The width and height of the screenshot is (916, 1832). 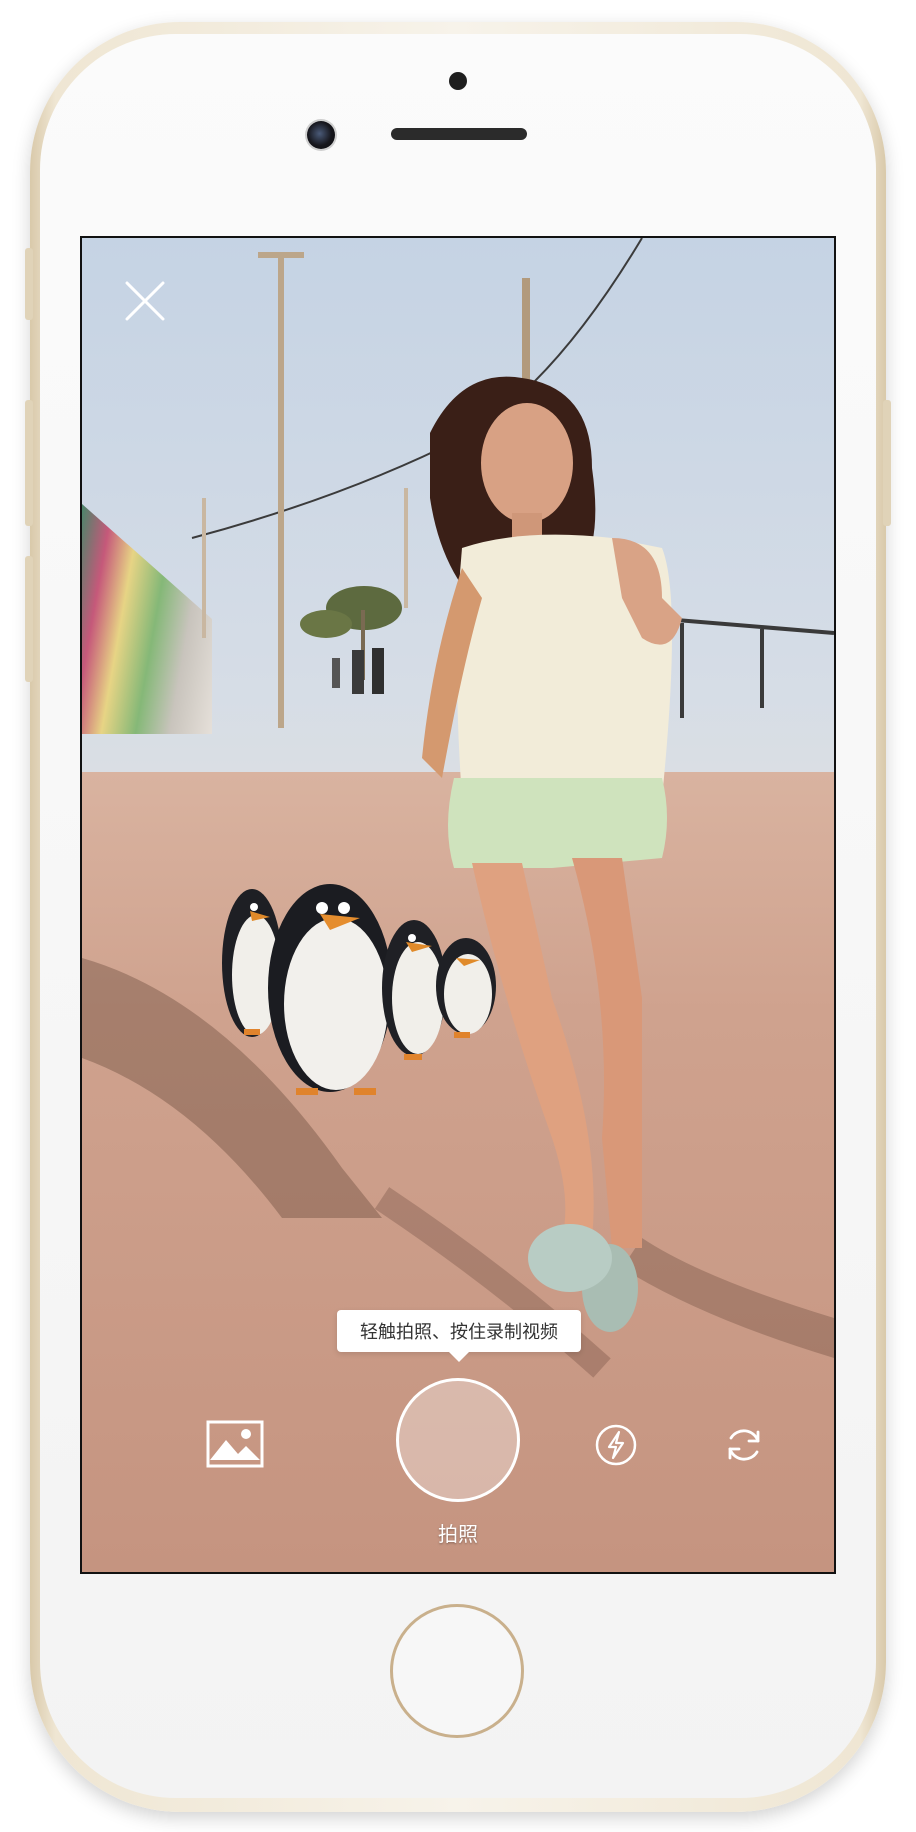 I want to click on flash-button, so click(x=616, y=1445).